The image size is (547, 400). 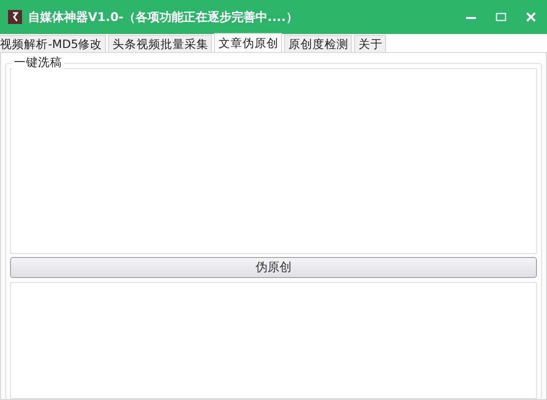 What do you see at coordinates (53, 43) in the screenshot?
I see `tab: 视频解析-MD5修改` at bounding box center [53, 43].